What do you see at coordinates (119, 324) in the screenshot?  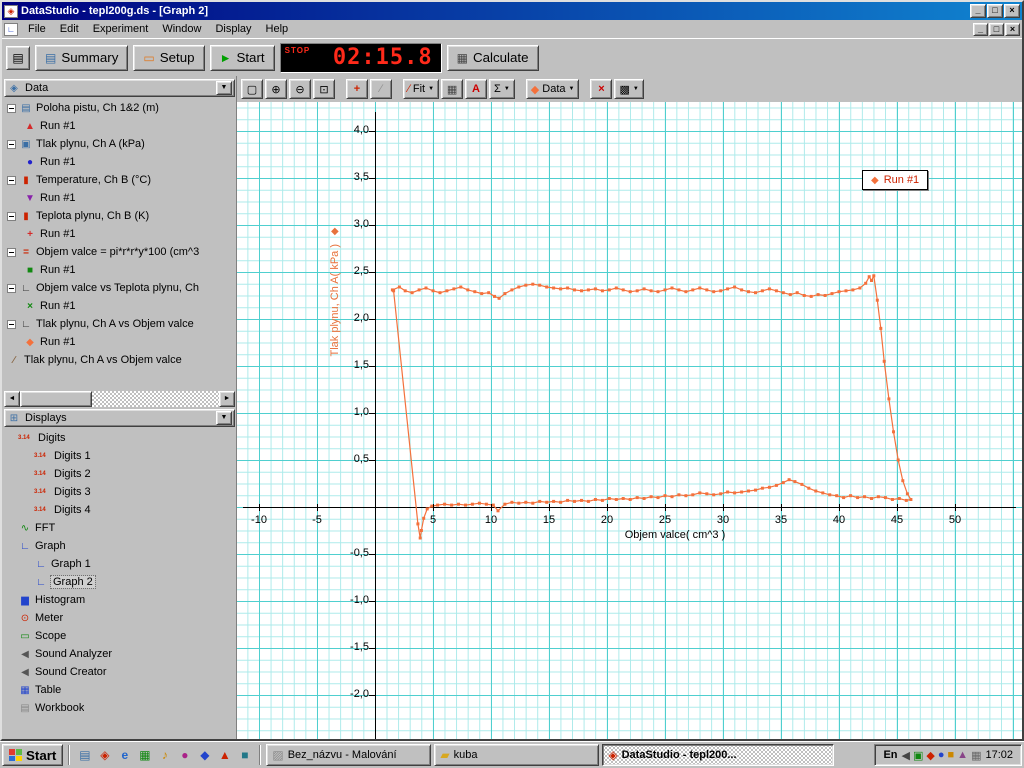 I see `data-item-tlak-plynu-ch-a-vs-objem-valce: ∟ Tlak plynu, Ch A vs Objem valce` at bounding box center [119, 324].